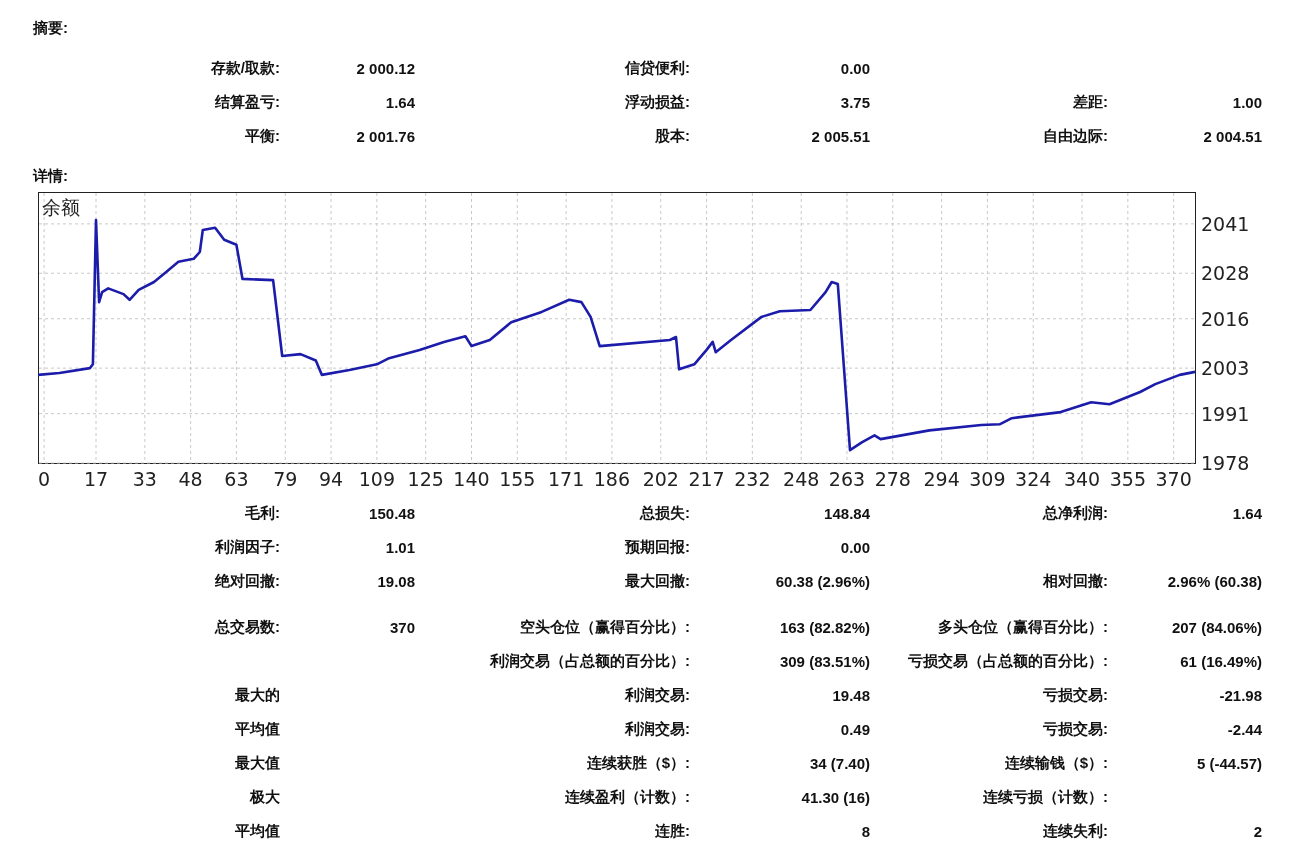 Image resolution: width=1311 pixels, height=857 pixels. What do you see at coordinates (801, 479) in the screenshot?
I see `x-tick-label: 248` at bounding box center [801, 479].